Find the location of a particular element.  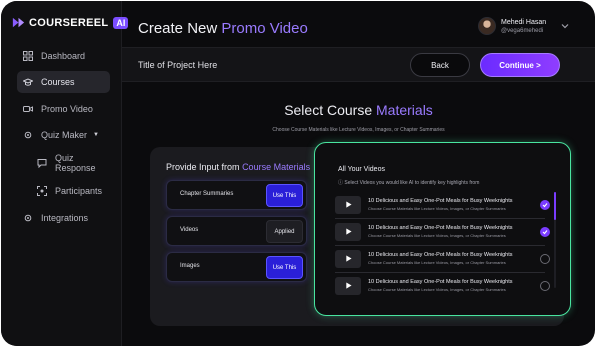

input-source-title-prefix: Provide Input from is located at coordinates (203, 167).